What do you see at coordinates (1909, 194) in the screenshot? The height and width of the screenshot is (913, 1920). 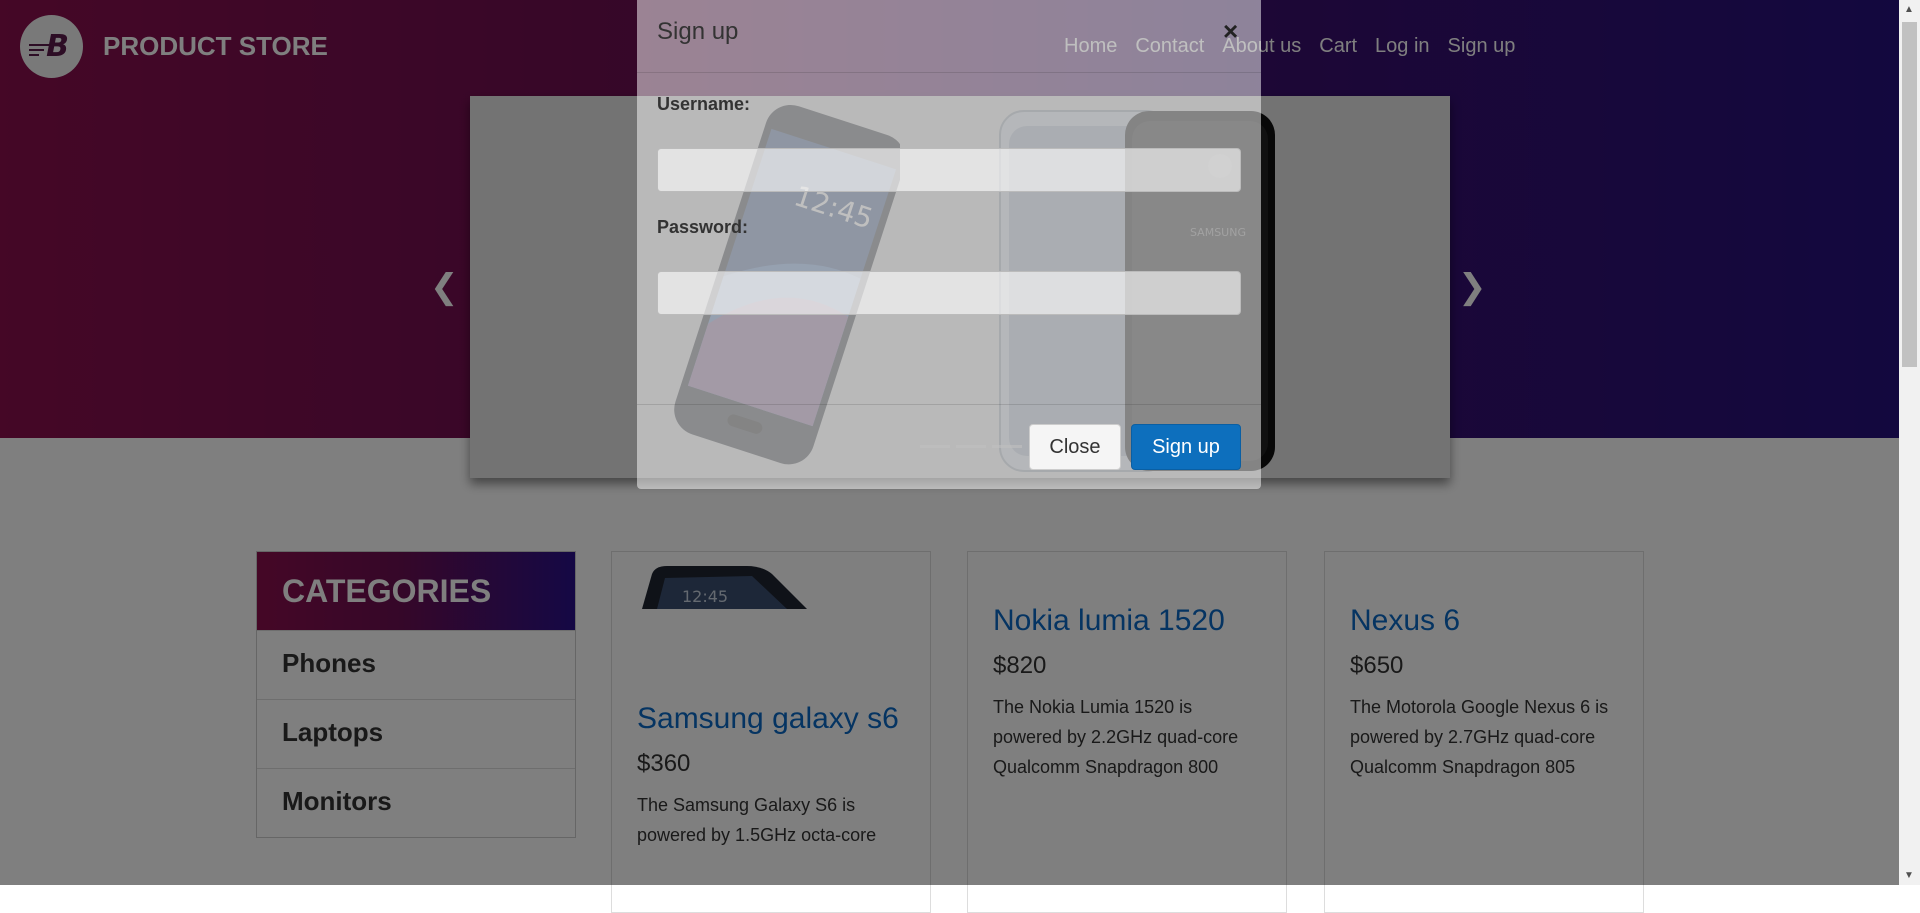 I see `scrollbar-thumb` at bounding box center [1909, 194].